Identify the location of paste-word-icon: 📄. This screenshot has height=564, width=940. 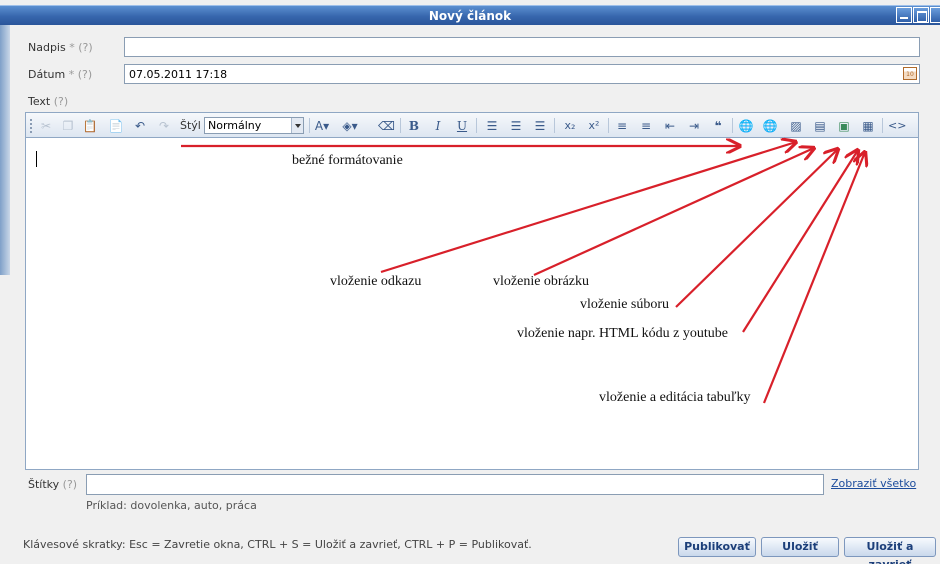
(116, 126).